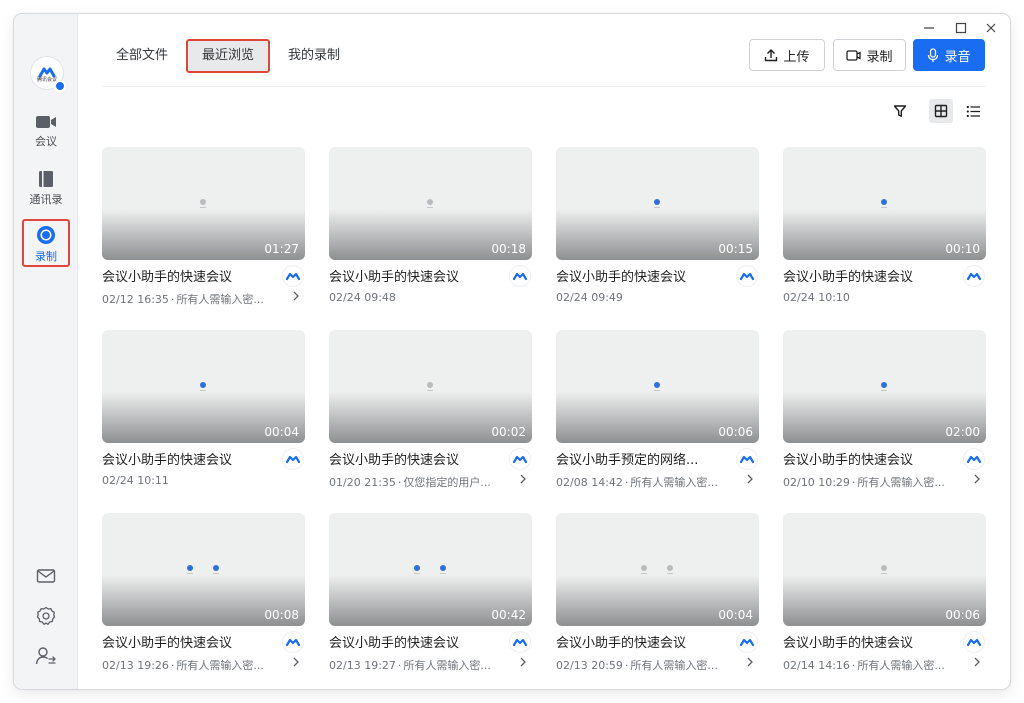  I want to click on contacts-book-icon, so click(46, 179).